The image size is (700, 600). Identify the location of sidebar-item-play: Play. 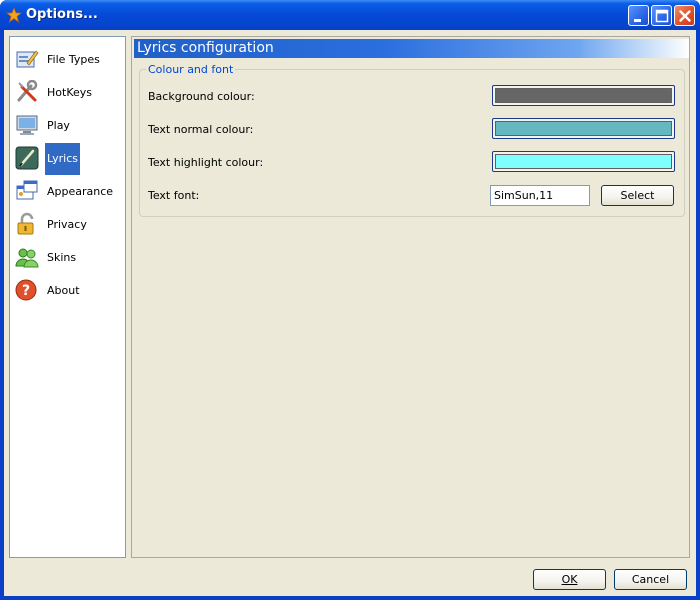
(69, 125).